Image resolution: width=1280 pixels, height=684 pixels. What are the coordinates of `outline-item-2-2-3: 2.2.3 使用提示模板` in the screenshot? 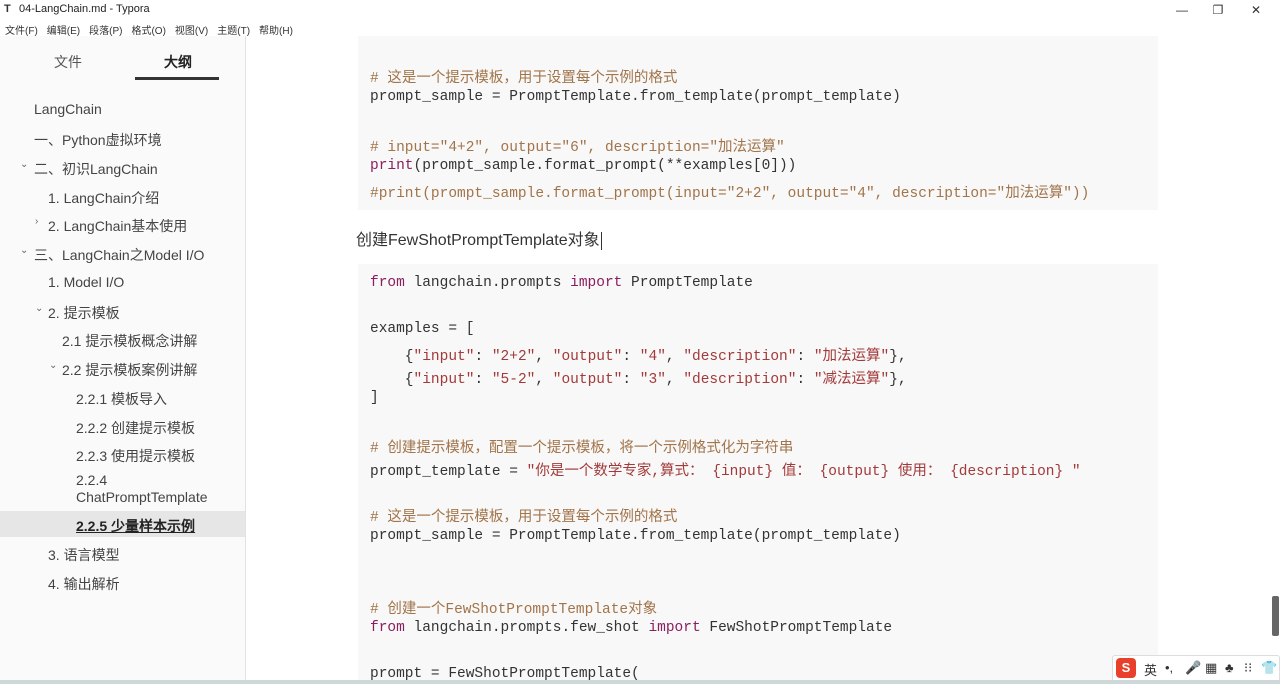 It's located at (122, 454).